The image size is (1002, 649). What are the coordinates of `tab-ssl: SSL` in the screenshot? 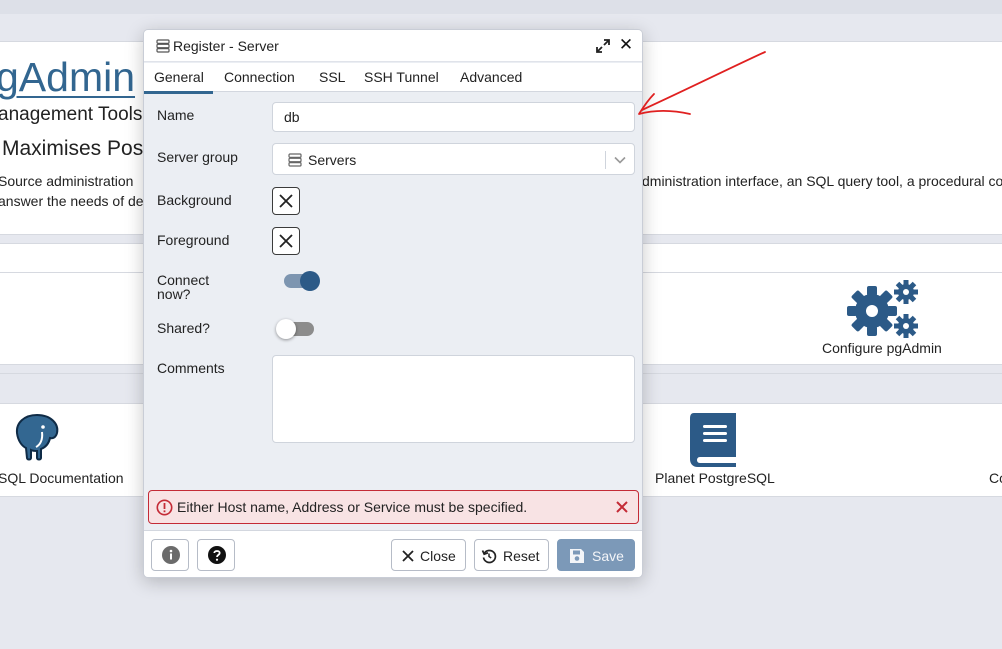 It's located at (332, 77).